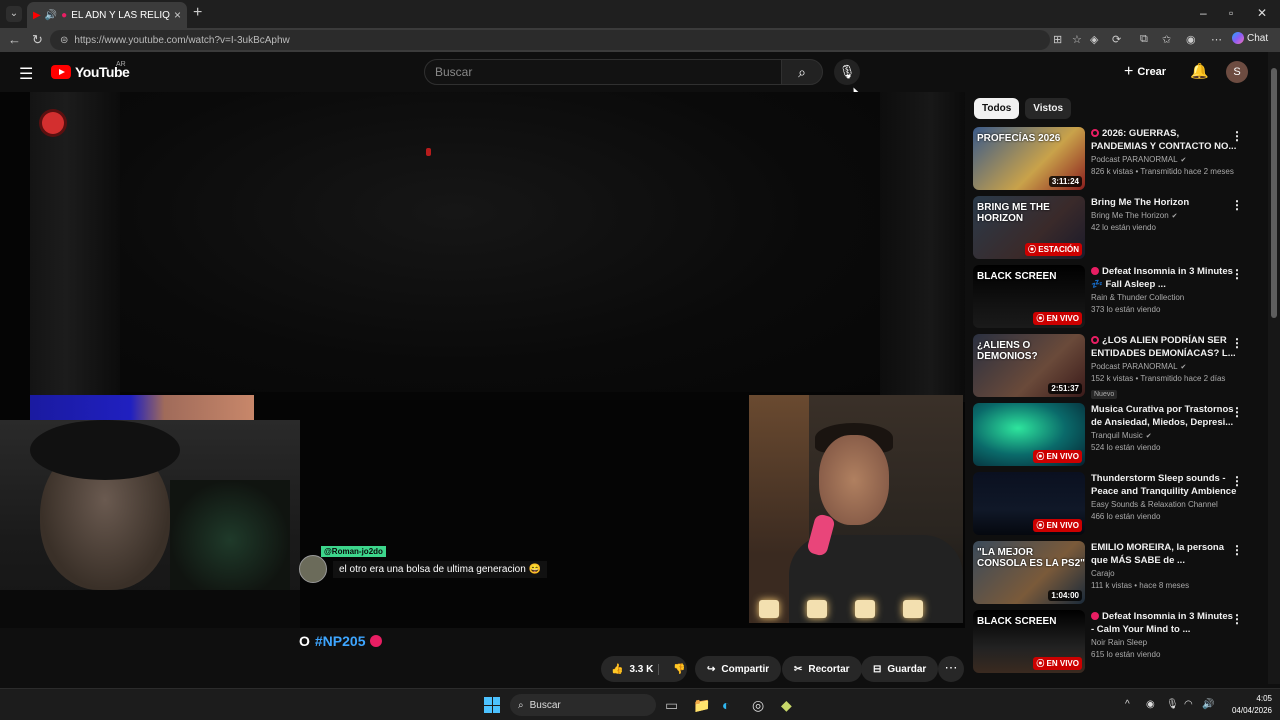  What do you see at coordinates (64, 40) in the screenshot?
I see `site-info-icon: ⊜` at bounding box center [64, 40].